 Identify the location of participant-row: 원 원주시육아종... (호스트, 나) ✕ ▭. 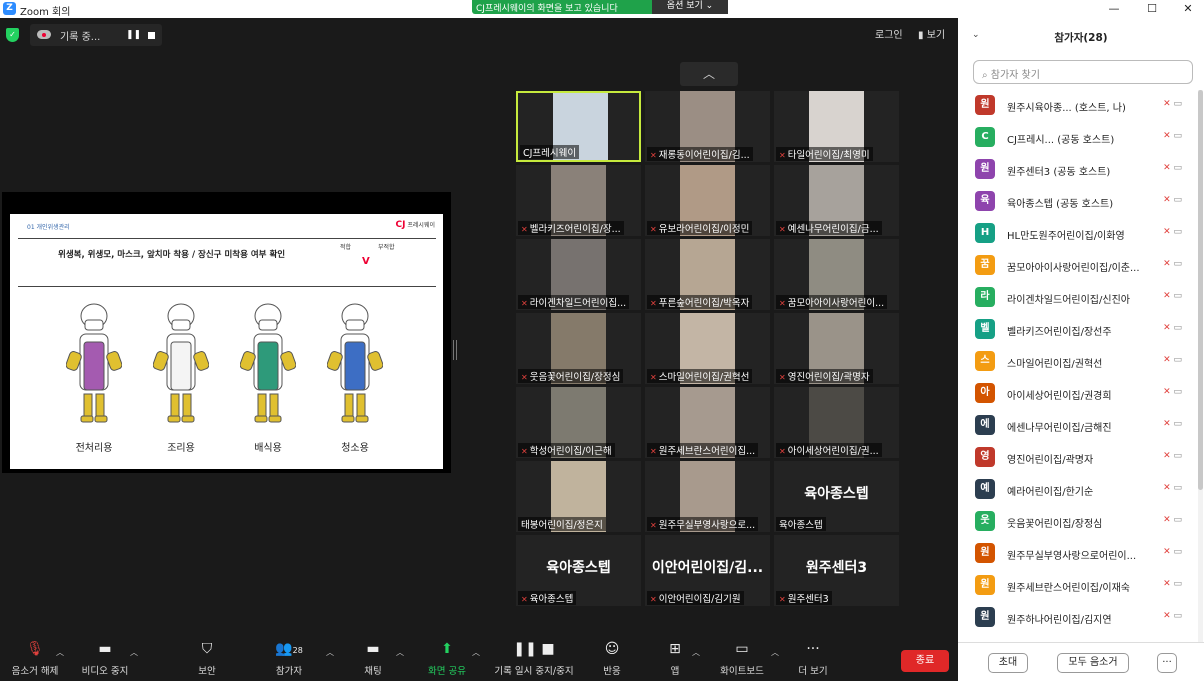
(1078, 106).